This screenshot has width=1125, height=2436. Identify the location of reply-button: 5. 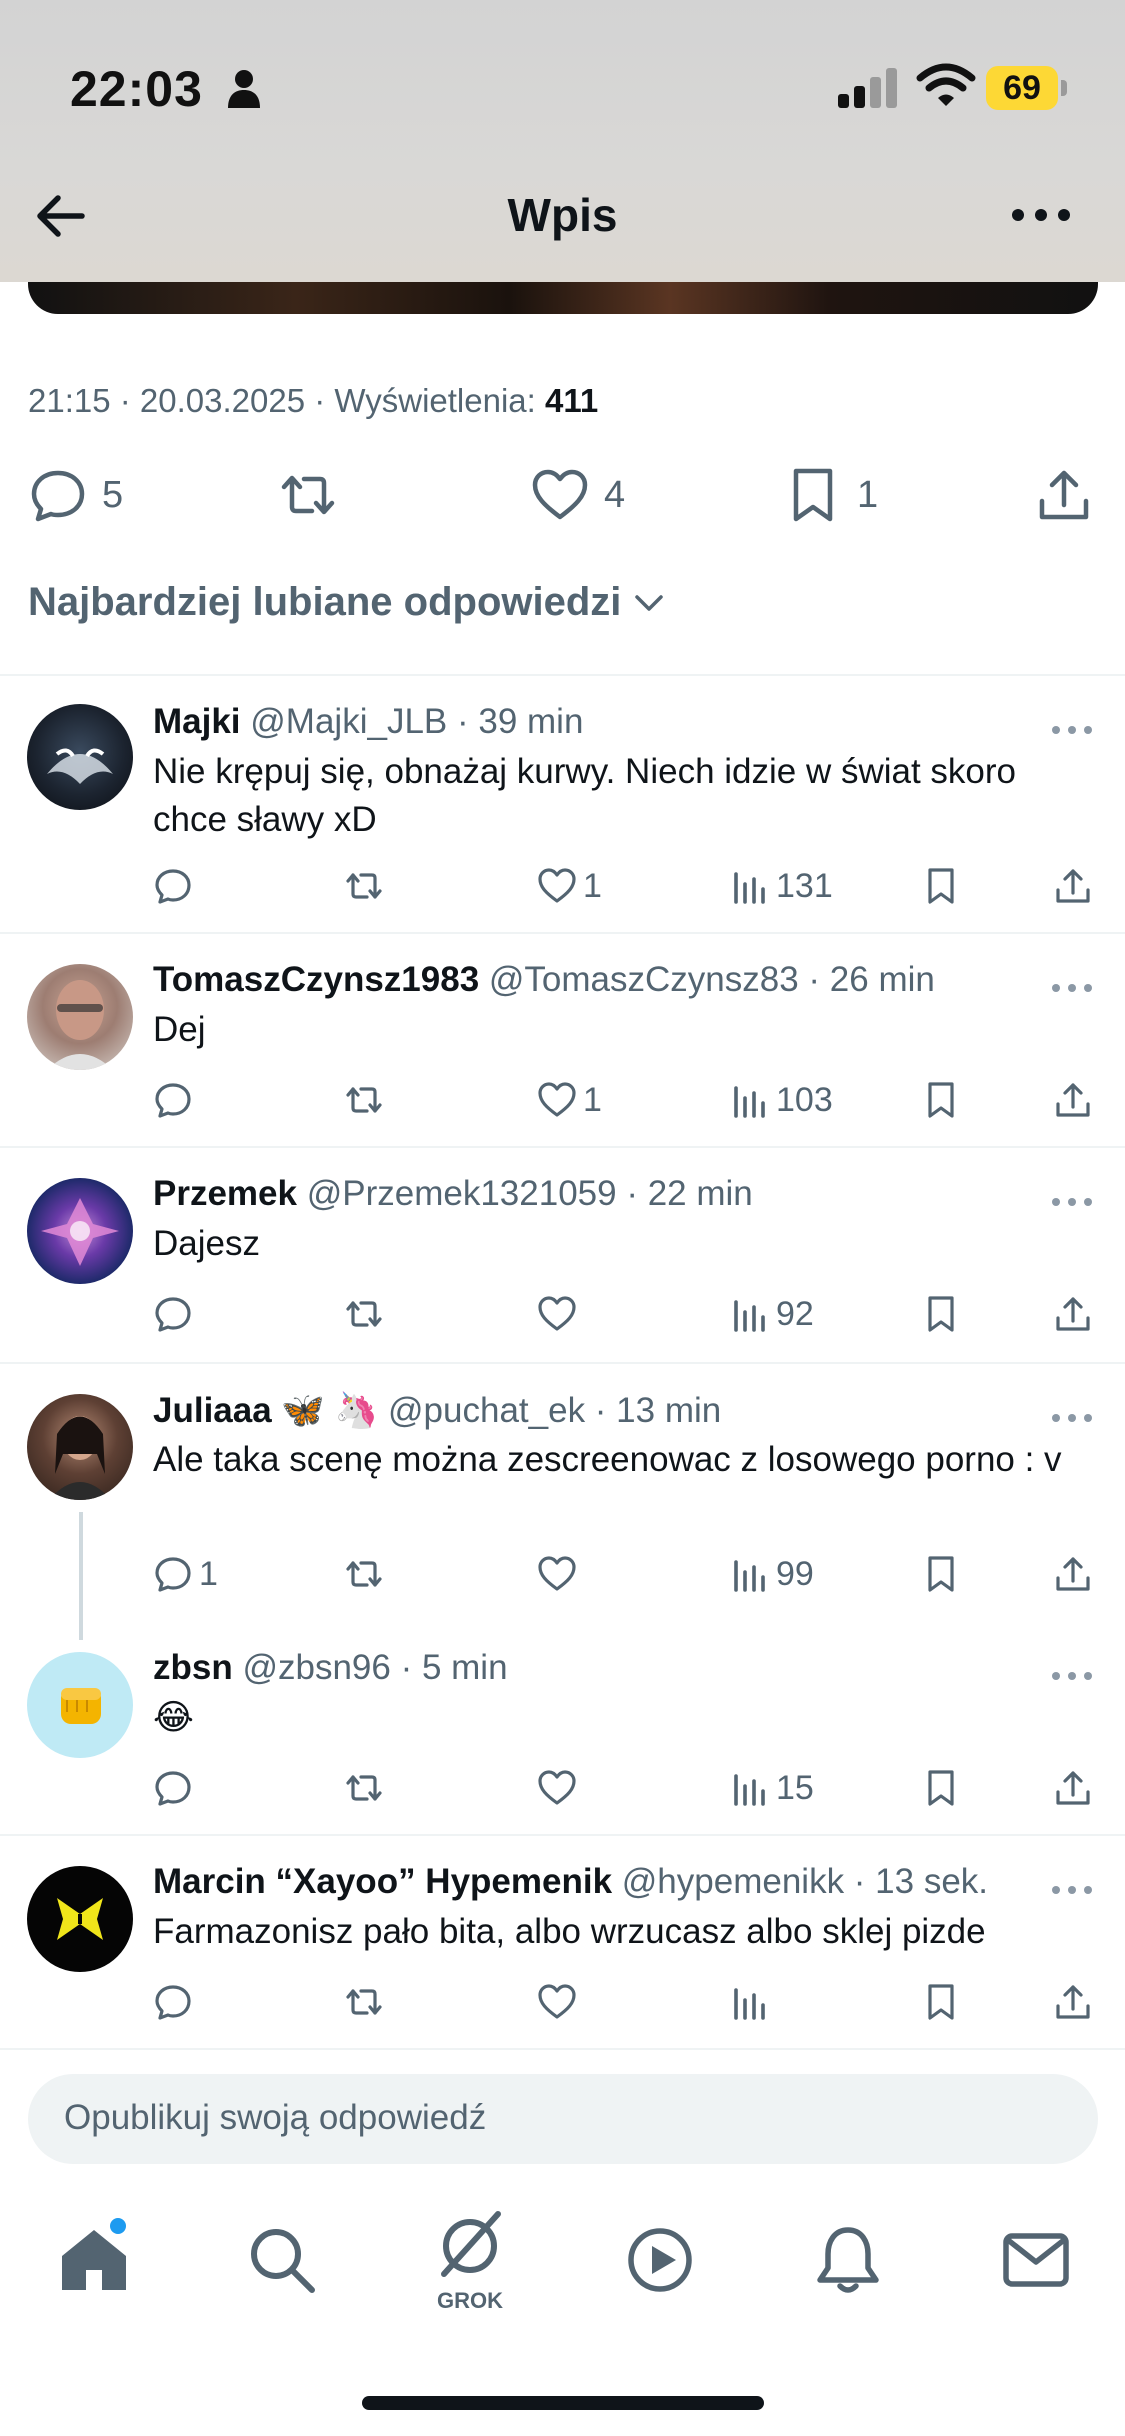
(75, 495).